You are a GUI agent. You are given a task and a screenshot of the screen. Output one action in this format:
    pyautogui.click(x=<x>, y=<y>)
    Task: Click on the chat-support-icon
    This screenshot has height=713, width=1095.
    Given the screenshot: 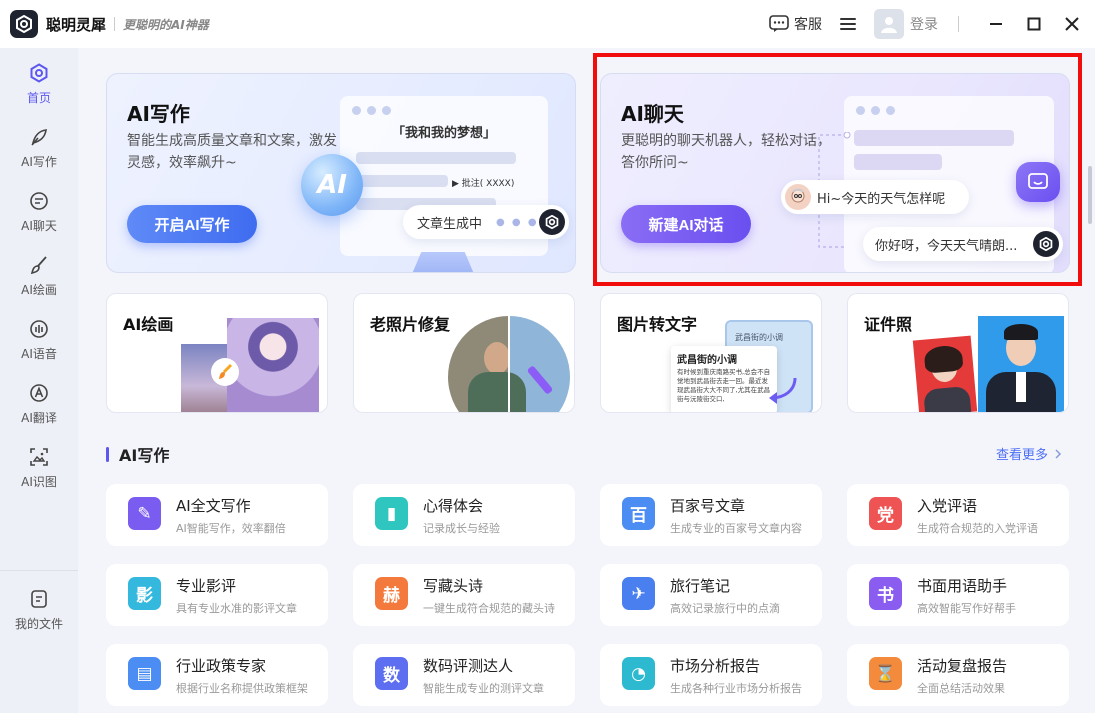 What is the action you would take?
    pyautogui.click(x=779, y=23)
    